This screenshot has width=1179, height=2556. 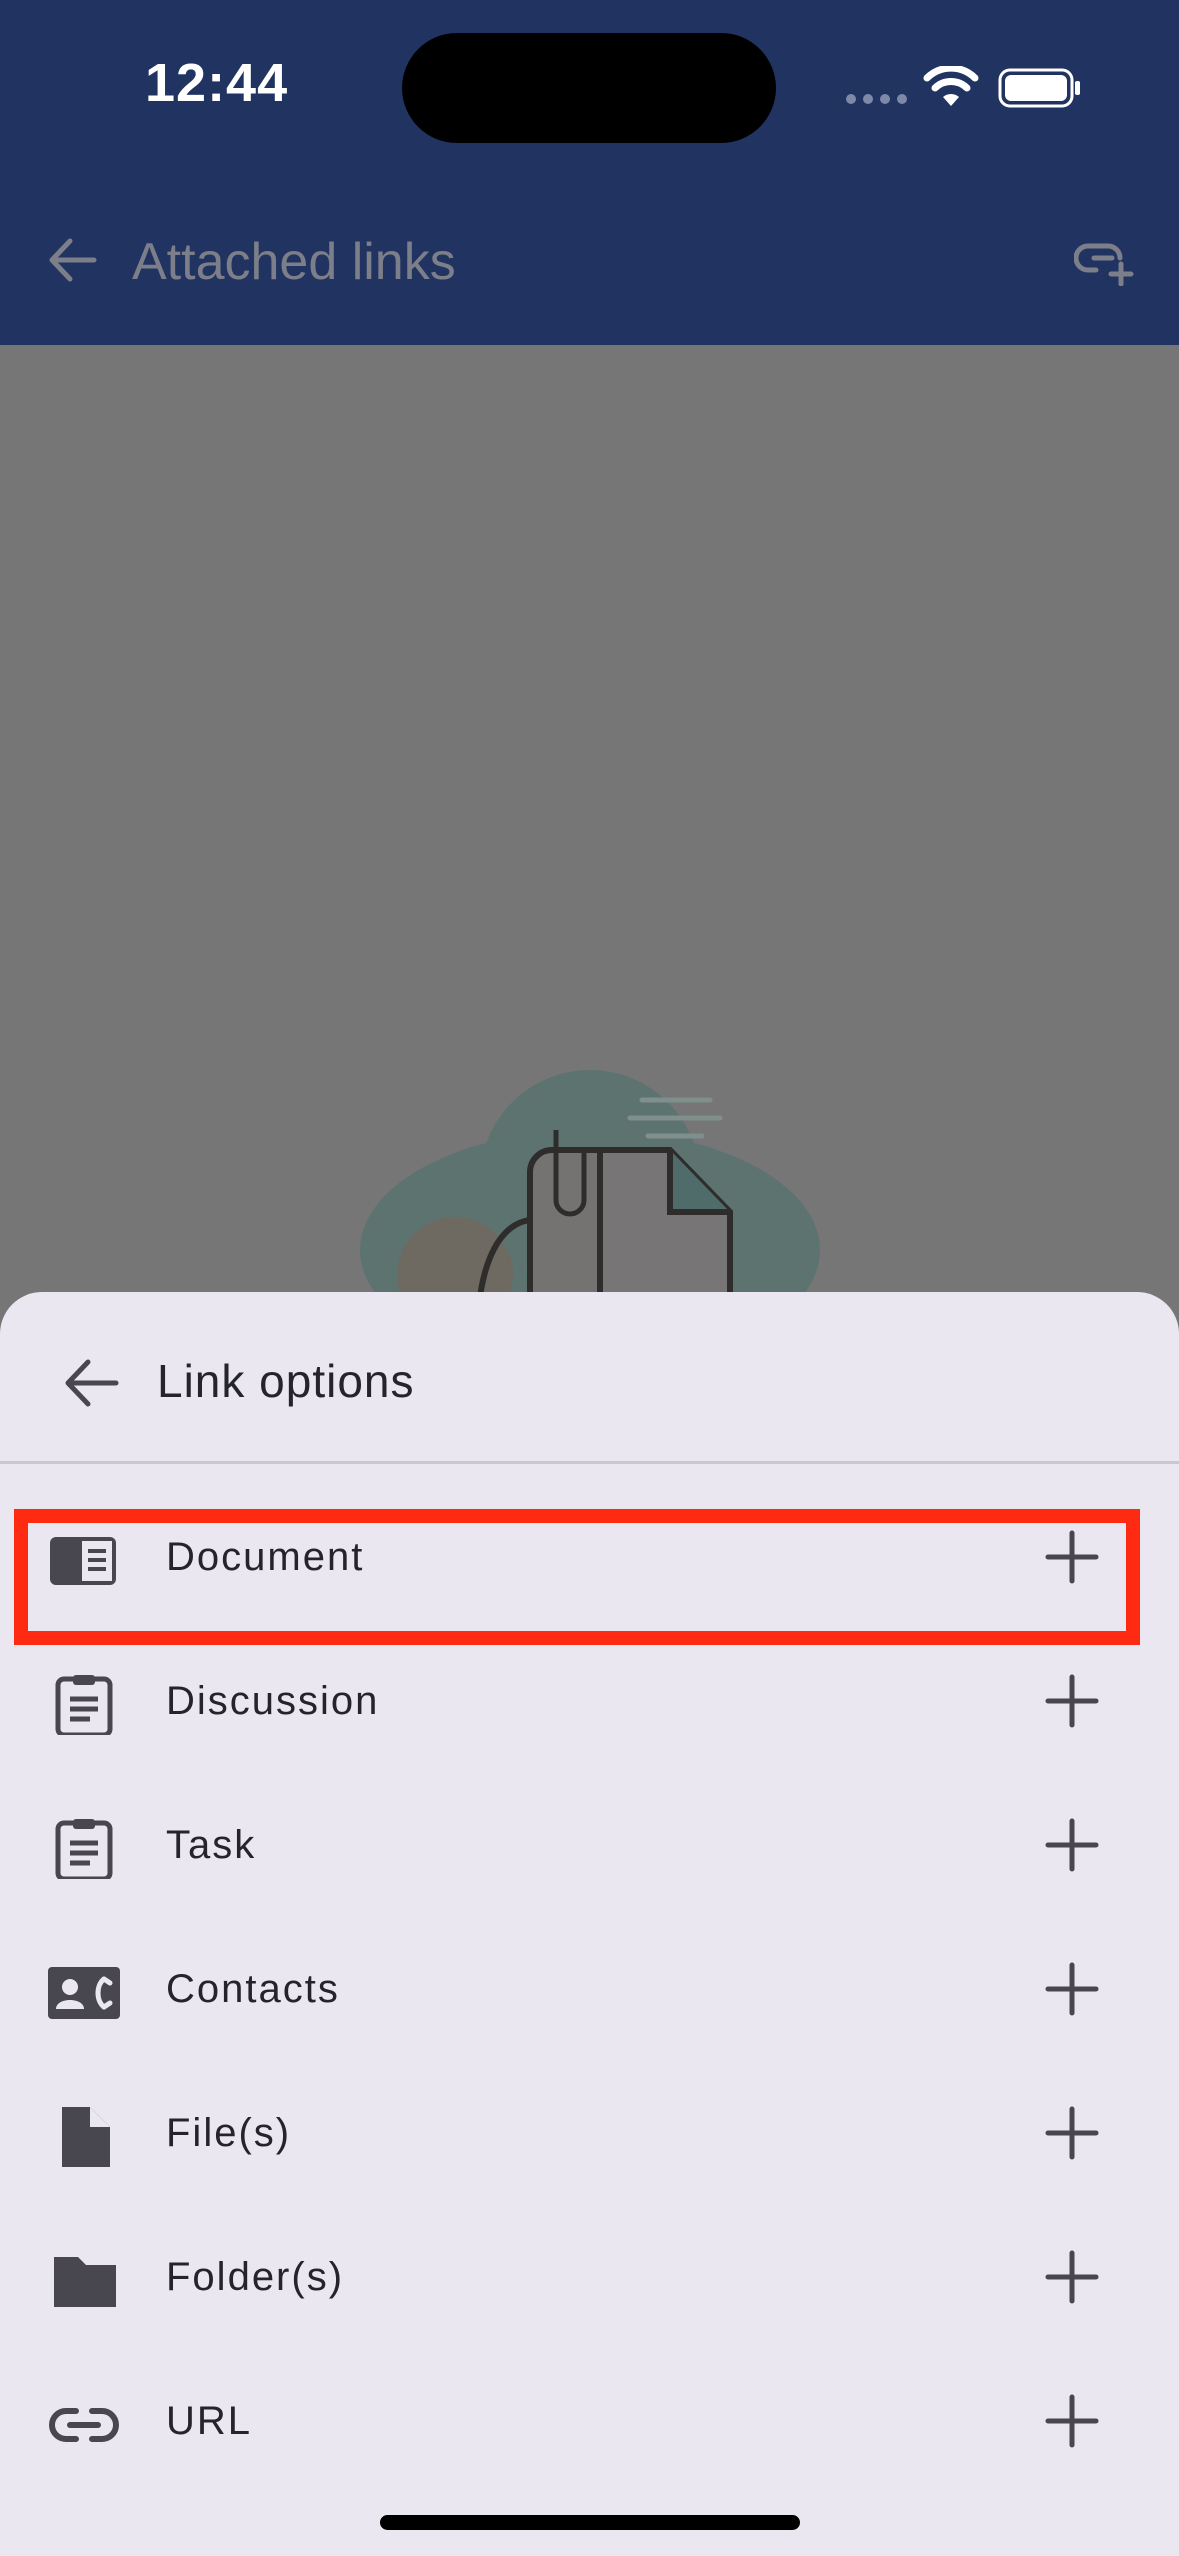 What do you see at coordinates (255, 2277) in the screenshot?
I see `option-label: Folder(s)` at bounding box center [255, 2277].